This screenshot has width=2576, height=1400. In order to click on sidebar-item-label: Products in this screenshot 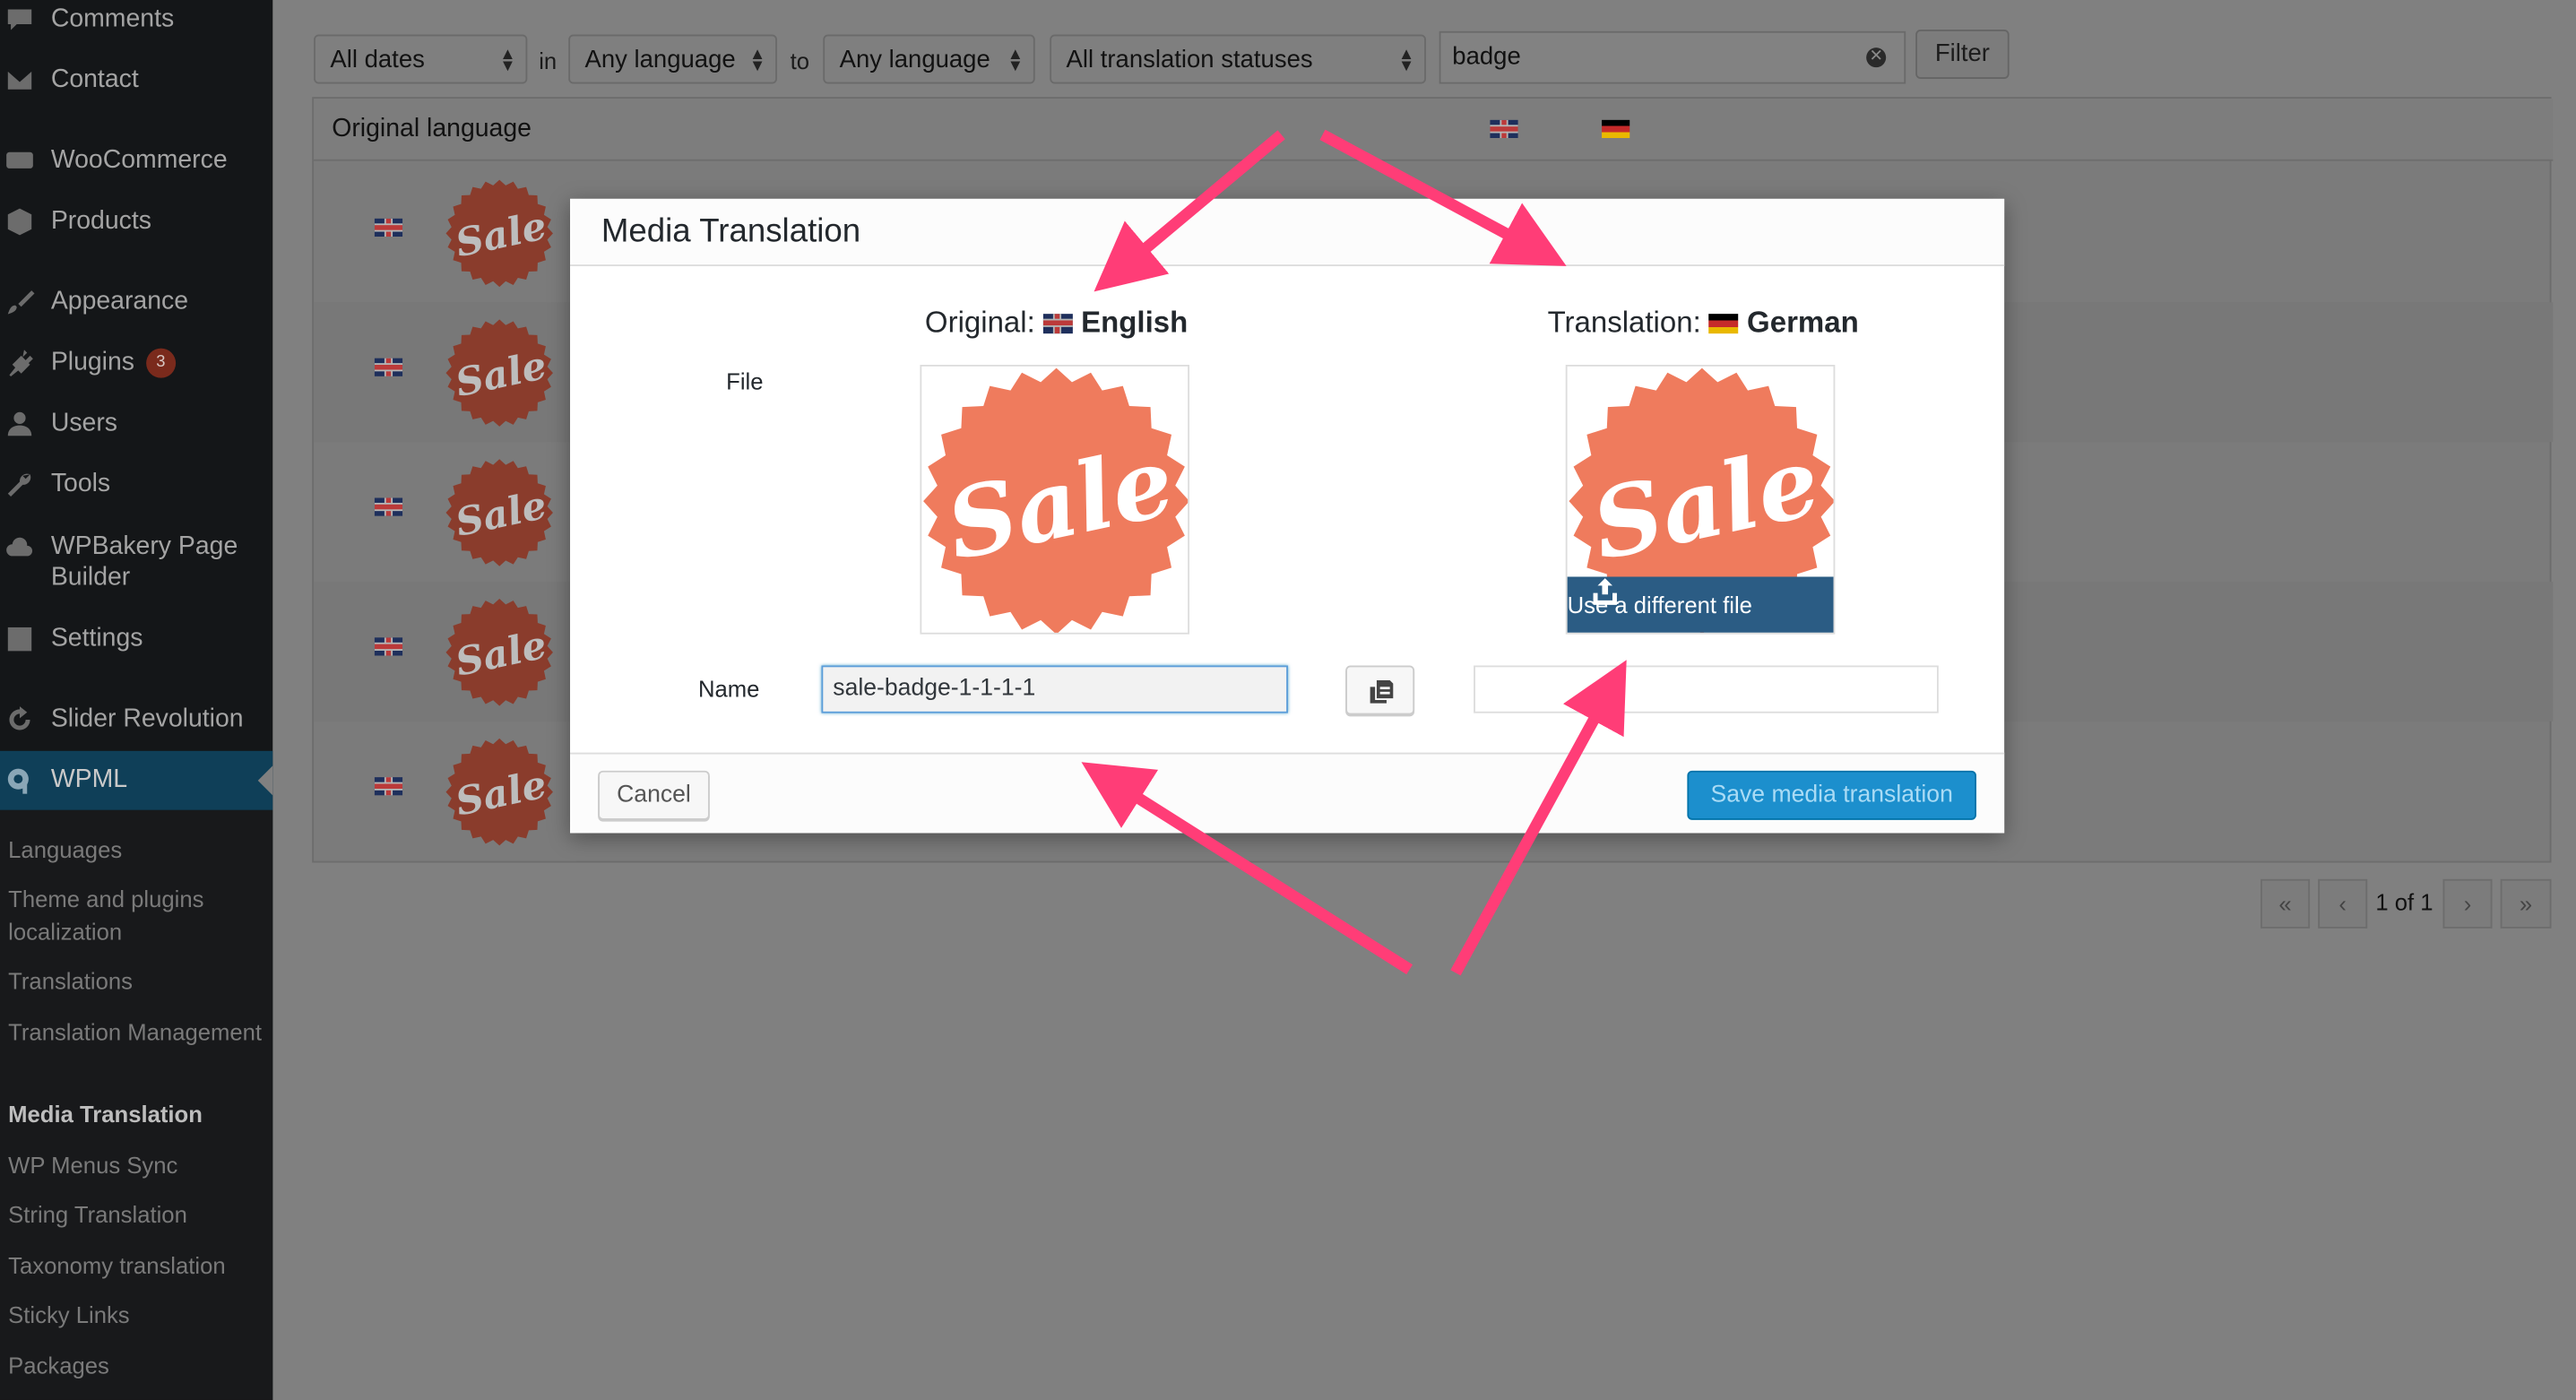, I will do `click(100, 221)`.